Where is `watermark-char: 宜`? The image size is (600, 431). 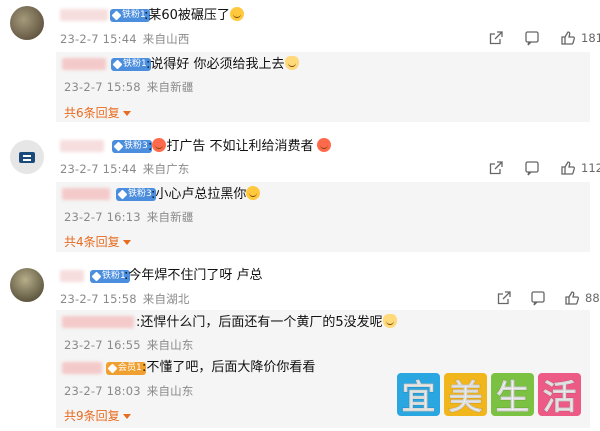
watermark-char: 宜 is located at coordinates (418, 396).